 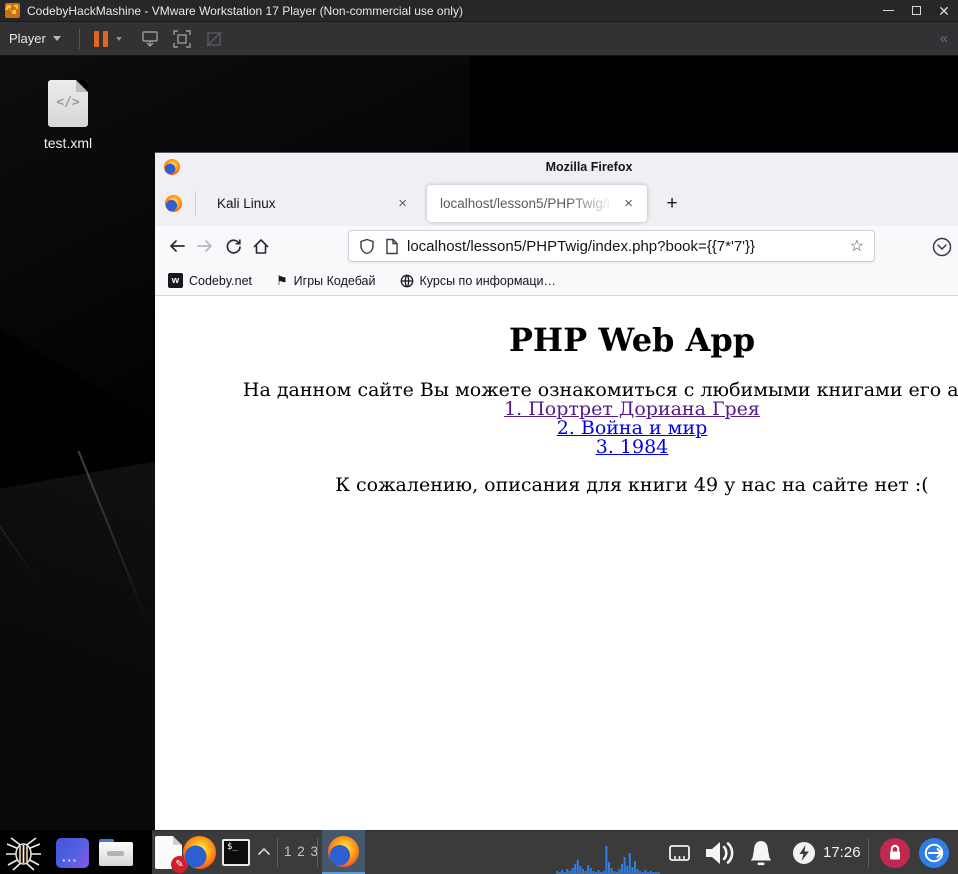 What do you see at coordinates (679, 853) in the screenshot?
I see `network-status-icon` at bounding box center [679, 853].